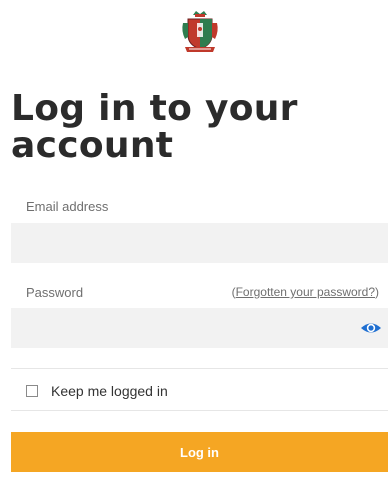 The width and height of the screenshot is (388, 483). Describe the element at coordinates (32, 391) in the screenshot. I see `remember-me-checkbox` at that location.